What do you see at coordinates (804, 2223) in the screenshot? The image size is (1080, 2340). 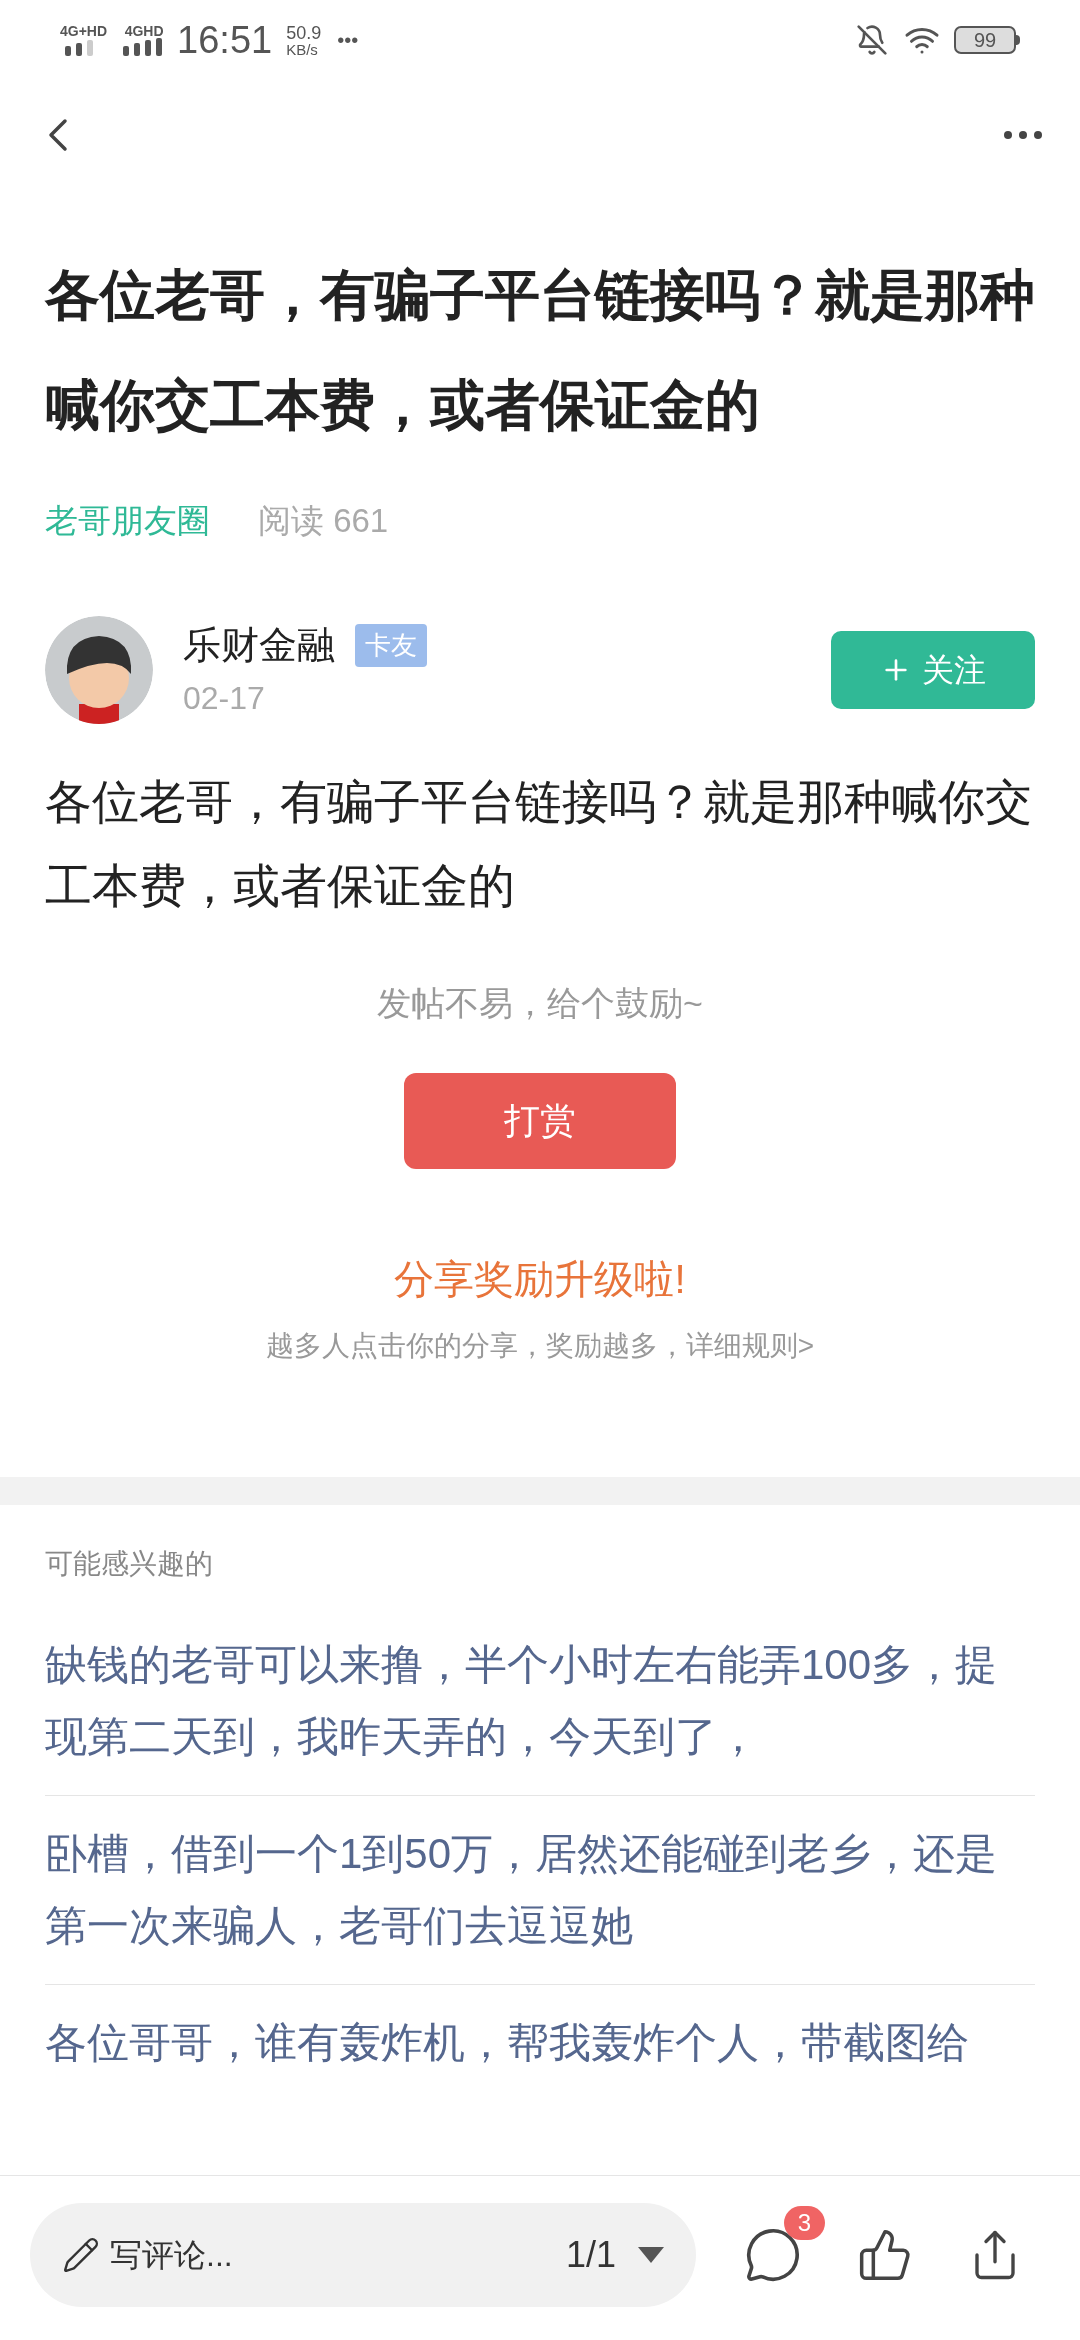 I see `comment-count: 3` at bounding box center [804, 2223].